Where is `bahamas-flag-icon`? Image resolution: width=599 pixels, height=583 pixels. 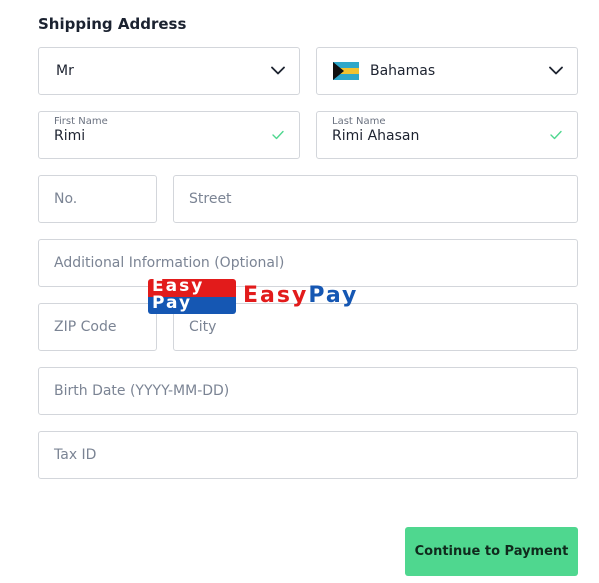
bahamas-flag-icon is located at coordinates (346, 71).